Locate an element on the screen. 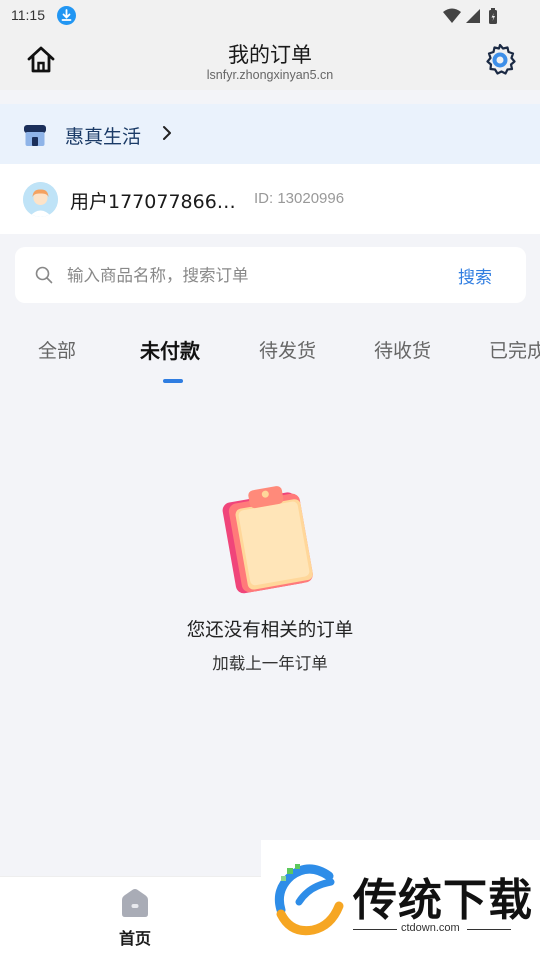 This screenshot has height=960, width=540. tab-completed: 已完成 is located at coordinates (514, 349).